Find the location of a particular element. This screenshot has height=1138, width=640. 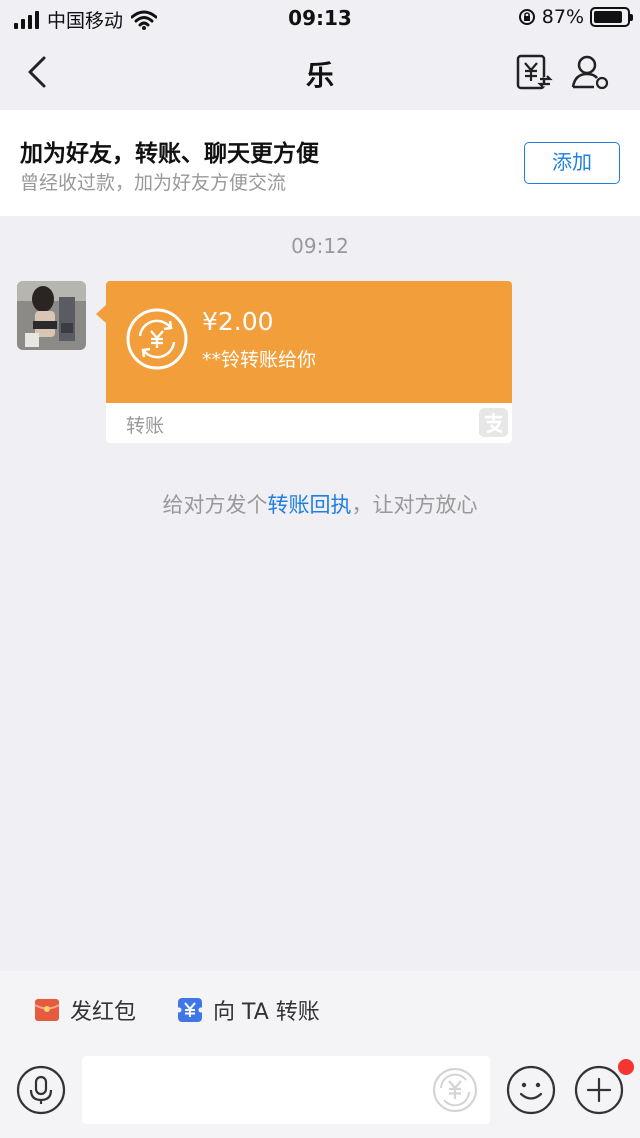

transfer-card: ¥2.00 **铃转账给你 转账 is located at coordinates (309, 362).